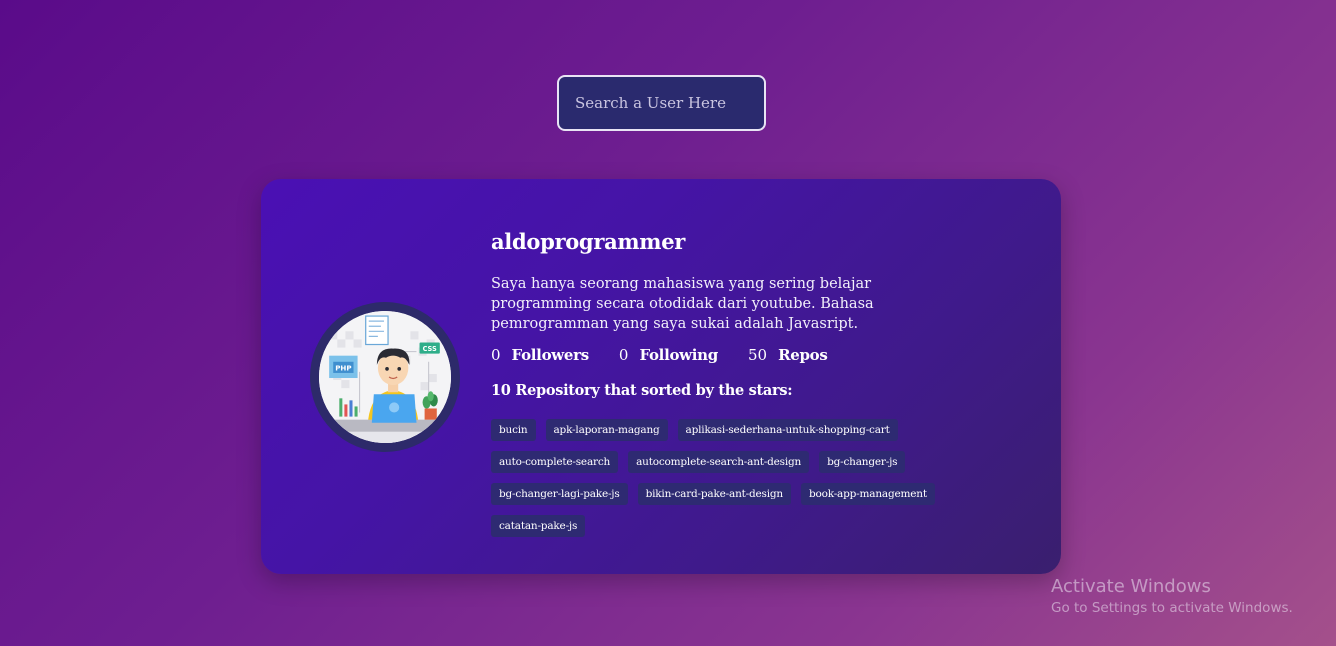 The width and height of the screenshot is (1336, 646). What do you see at coordinates (538, 526) in the screenshot?
I see `repo-link: catatan-pake-js` at bounding box center [538, 526].